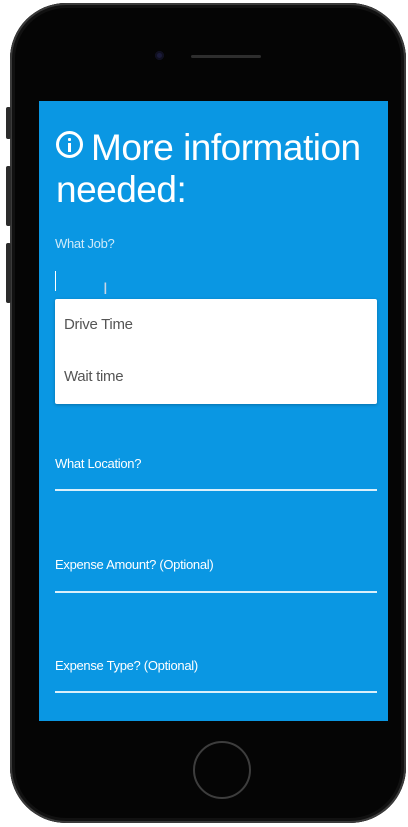 The height and width of the screenshot is (827, 408). I want to click on home-button, so click(222, 770).